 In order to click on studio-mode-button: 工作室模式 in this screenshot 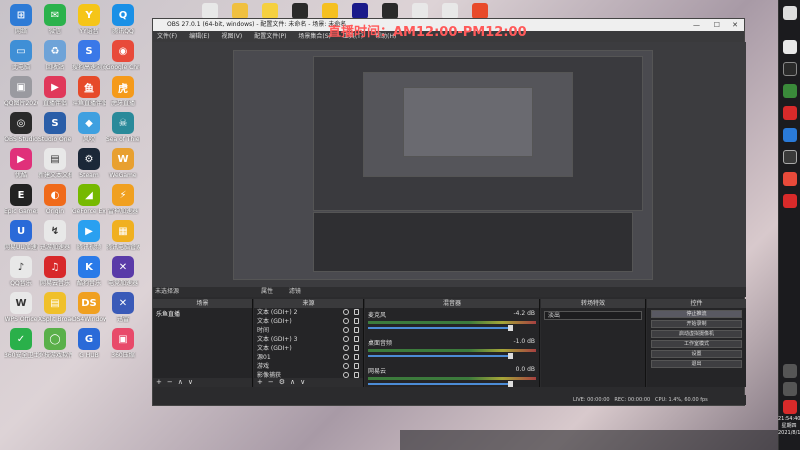, I will do `click(696, 344)`.